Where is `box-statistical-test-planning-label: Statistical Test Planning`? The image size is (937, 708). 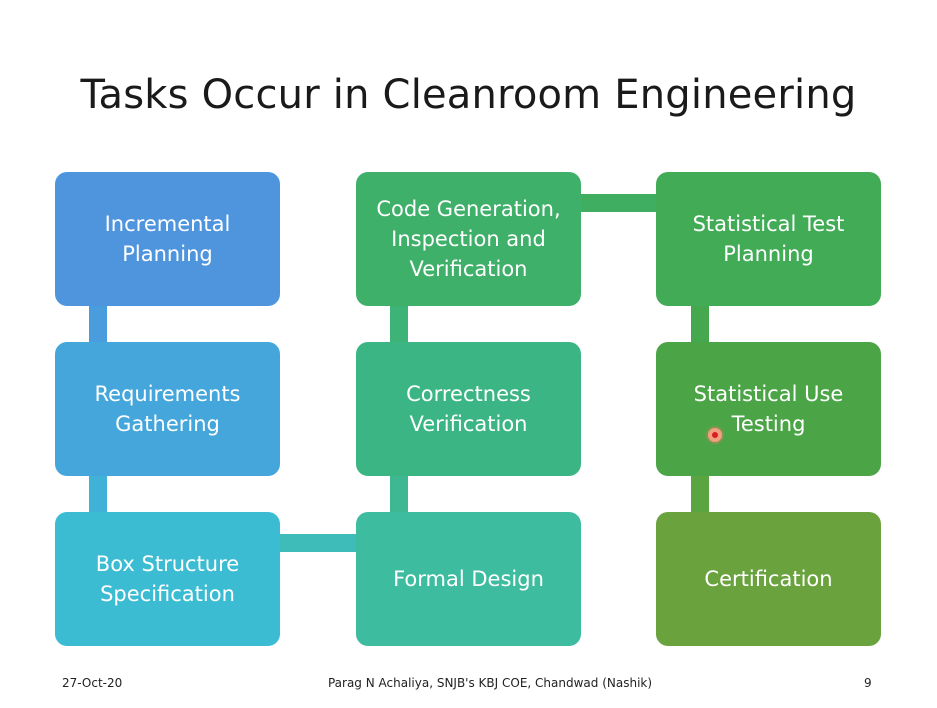 box-statistical-test-planning-label: Statistical Test Planning is located at coordinates (768, 239).